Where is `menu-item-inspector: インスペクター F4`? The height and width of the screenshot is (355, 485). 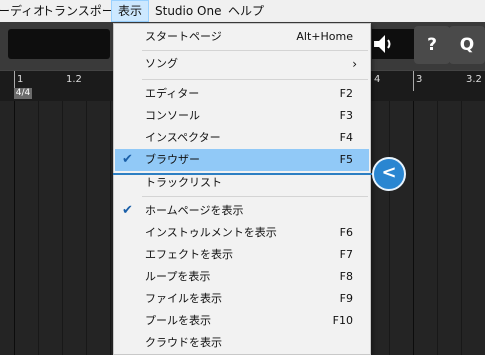 menu-item-inspector: インスペクター F4 is located at coordinates (242, 138).